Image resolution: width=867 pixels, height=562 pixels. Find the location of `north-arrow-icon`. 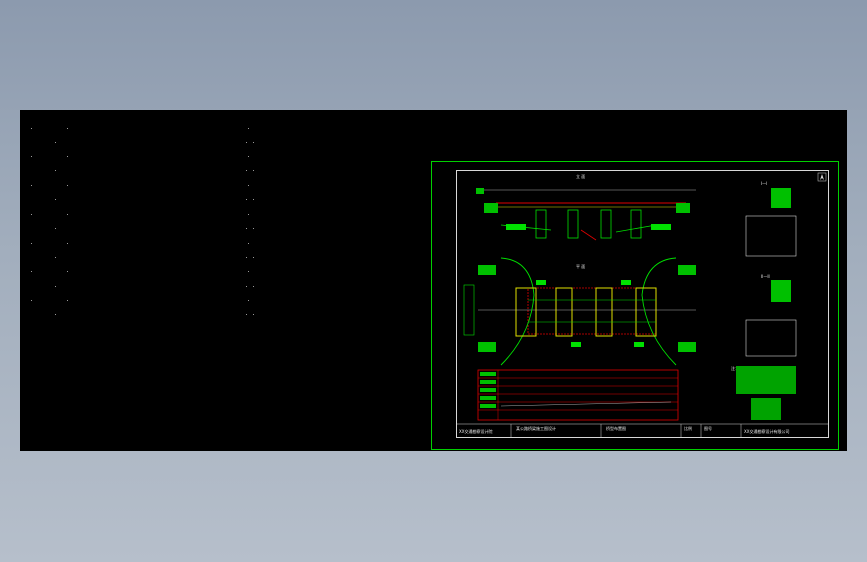

north-arrow-icon is located at coordinates (822, 177).